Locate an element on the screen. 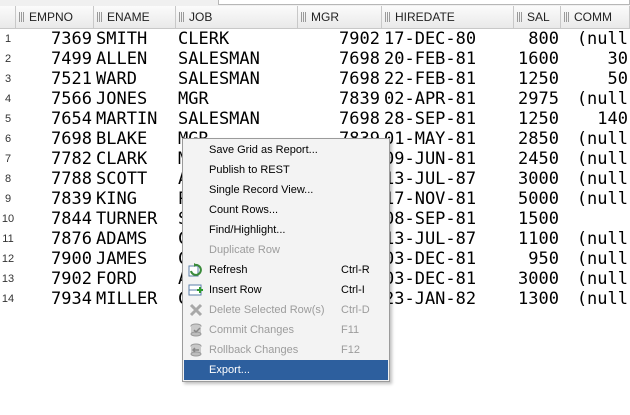  cell-mgr: 7839 is located at coordinates (340, 99).